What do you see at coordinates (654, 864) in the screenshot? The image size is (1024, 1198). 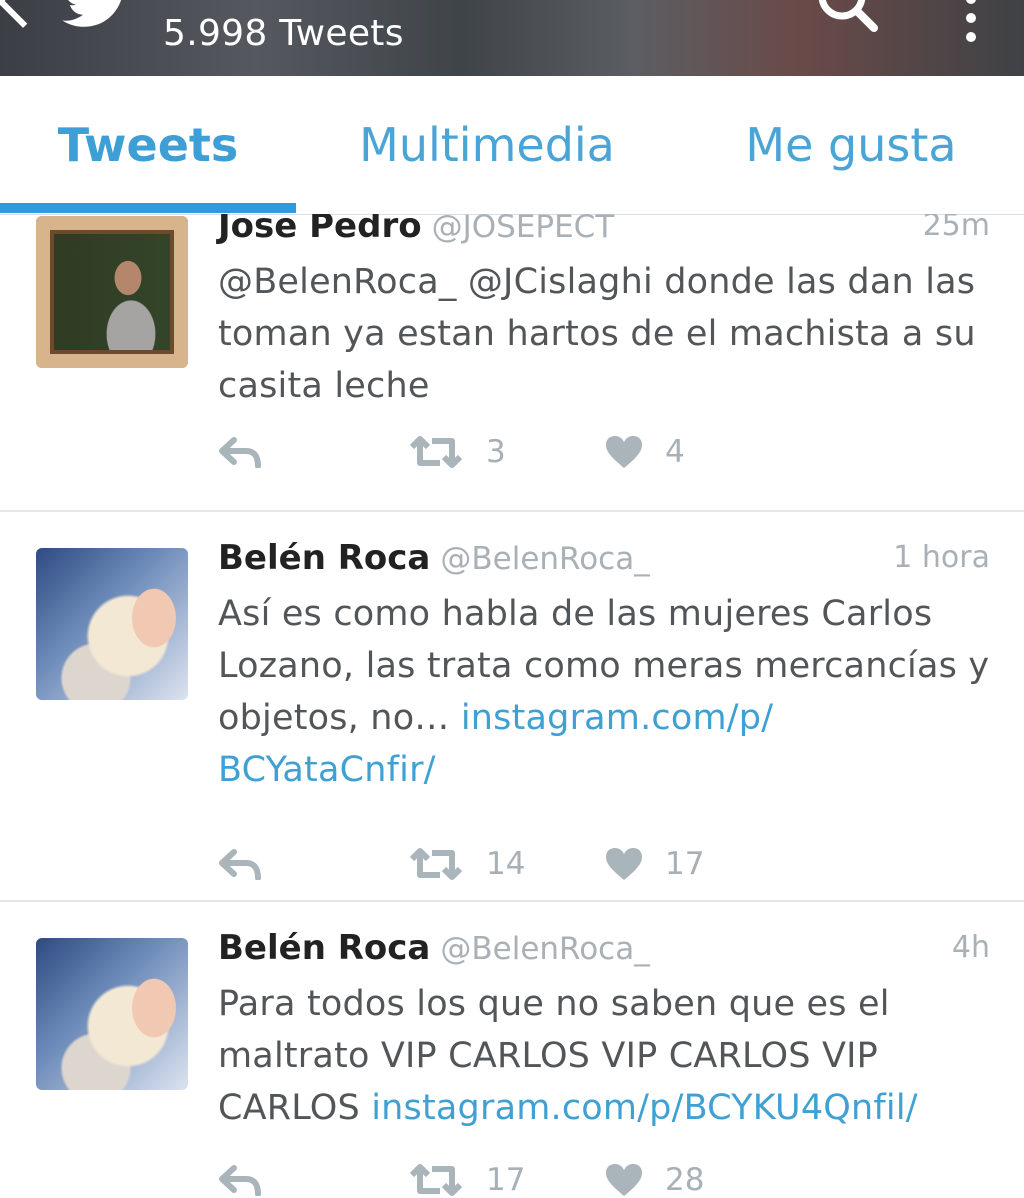 I see `like-button: 17` at bounding box center [654, 864].